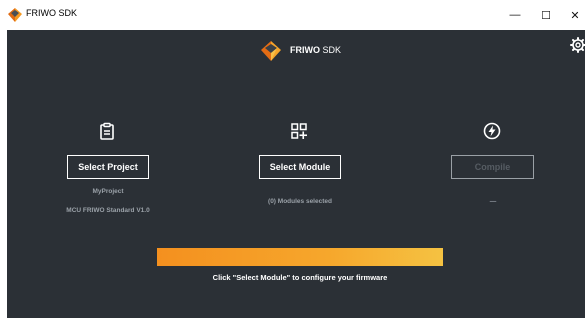 This screenshot has width=585, height=325. Describe the element at coordinates (331, 50) in the screenshot. I see `brand-rest: SDK` at that location.